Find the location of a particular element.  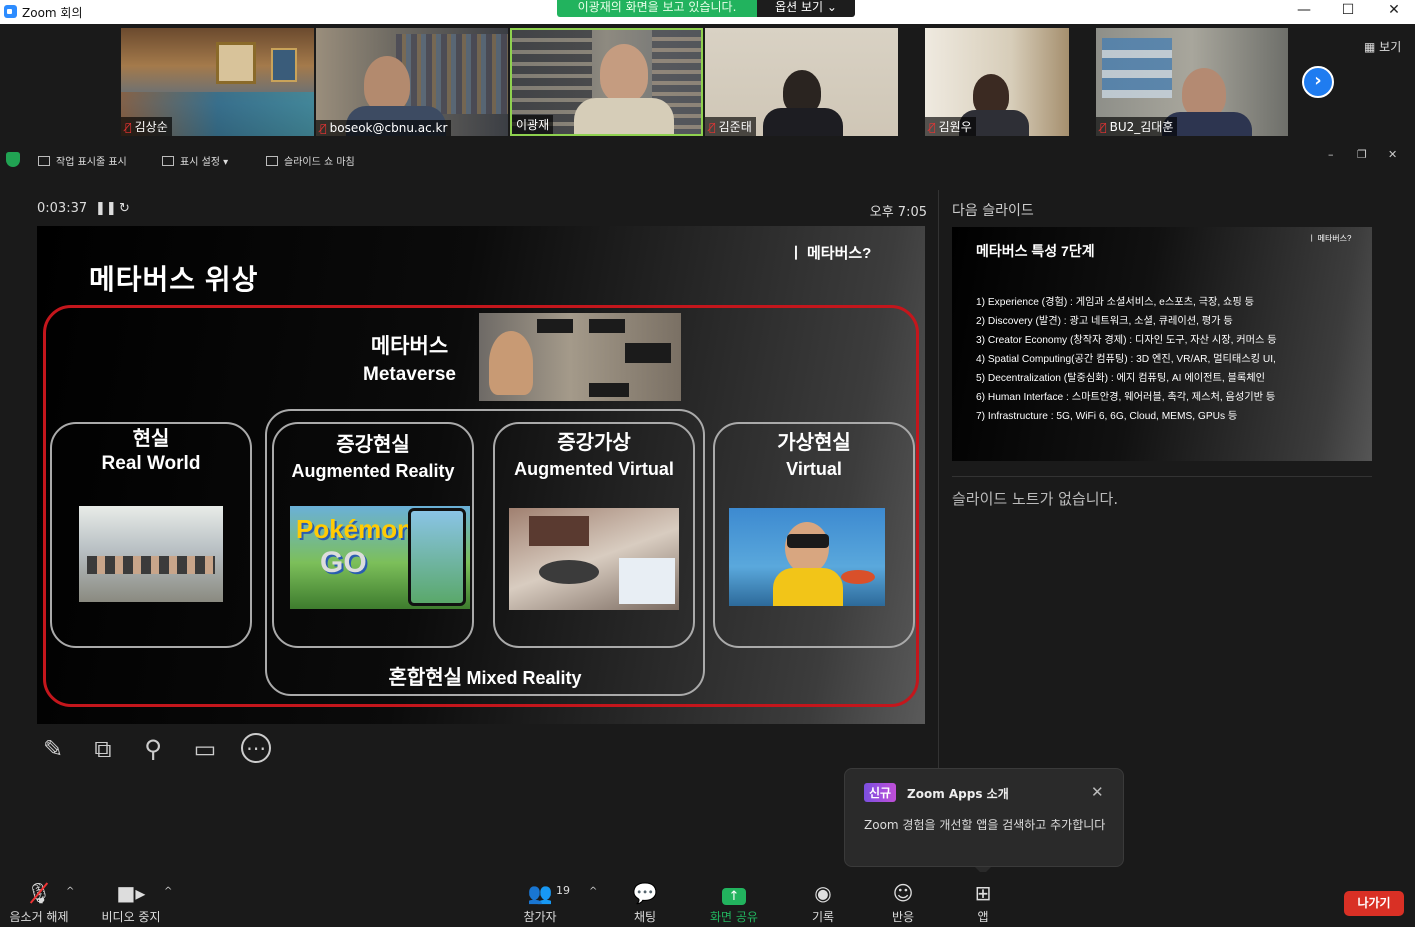

vr-title-ko: 가상현실 is located at coordinates (814, 443).